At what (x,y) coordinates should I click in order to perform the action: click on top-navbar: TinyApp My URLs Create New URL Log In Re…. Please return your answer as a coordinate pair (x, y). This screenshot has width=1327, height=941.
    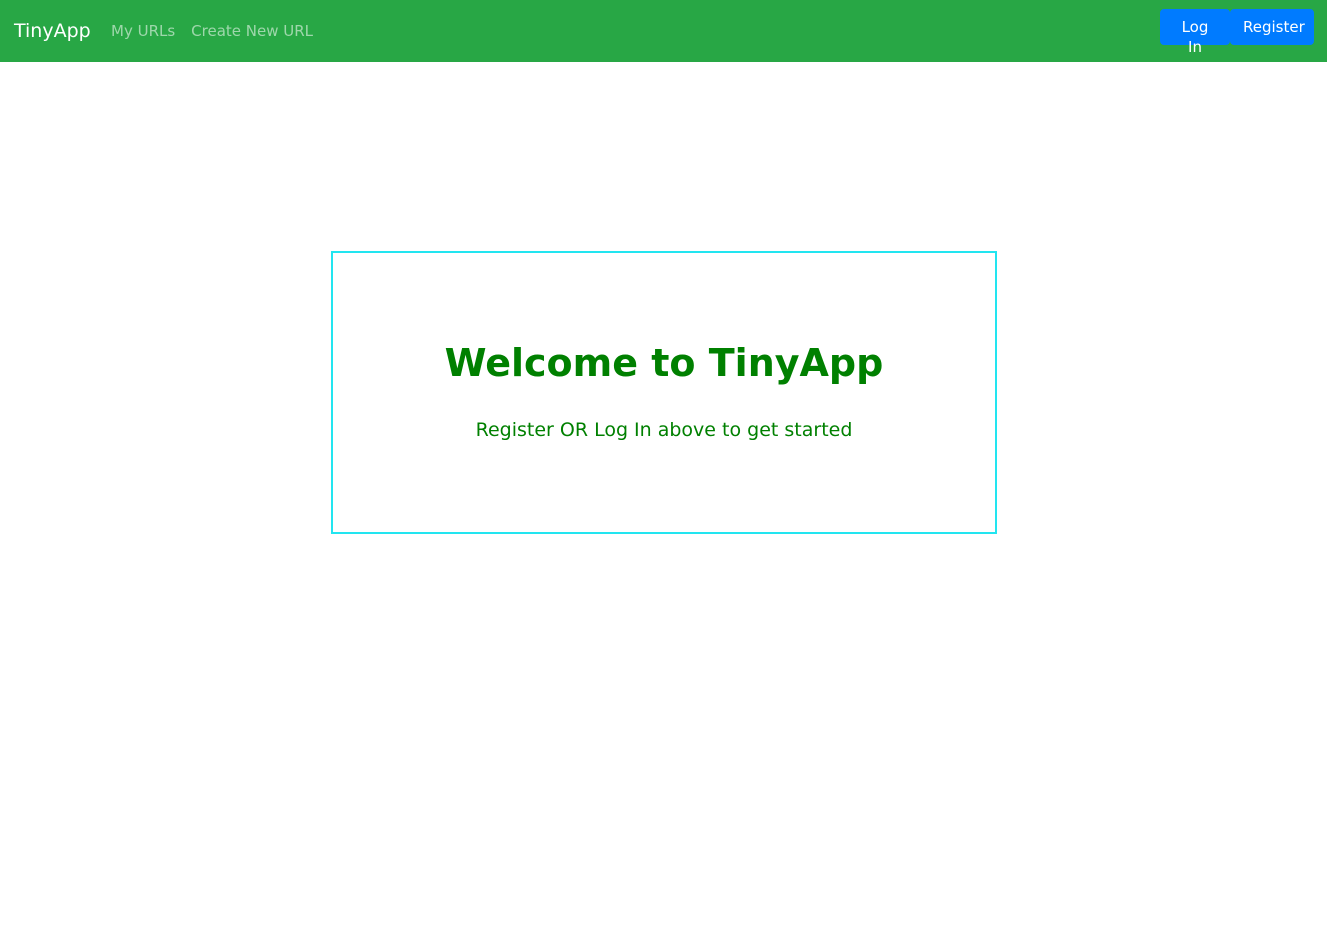
    Looking at the image, I should click on (663, 31).